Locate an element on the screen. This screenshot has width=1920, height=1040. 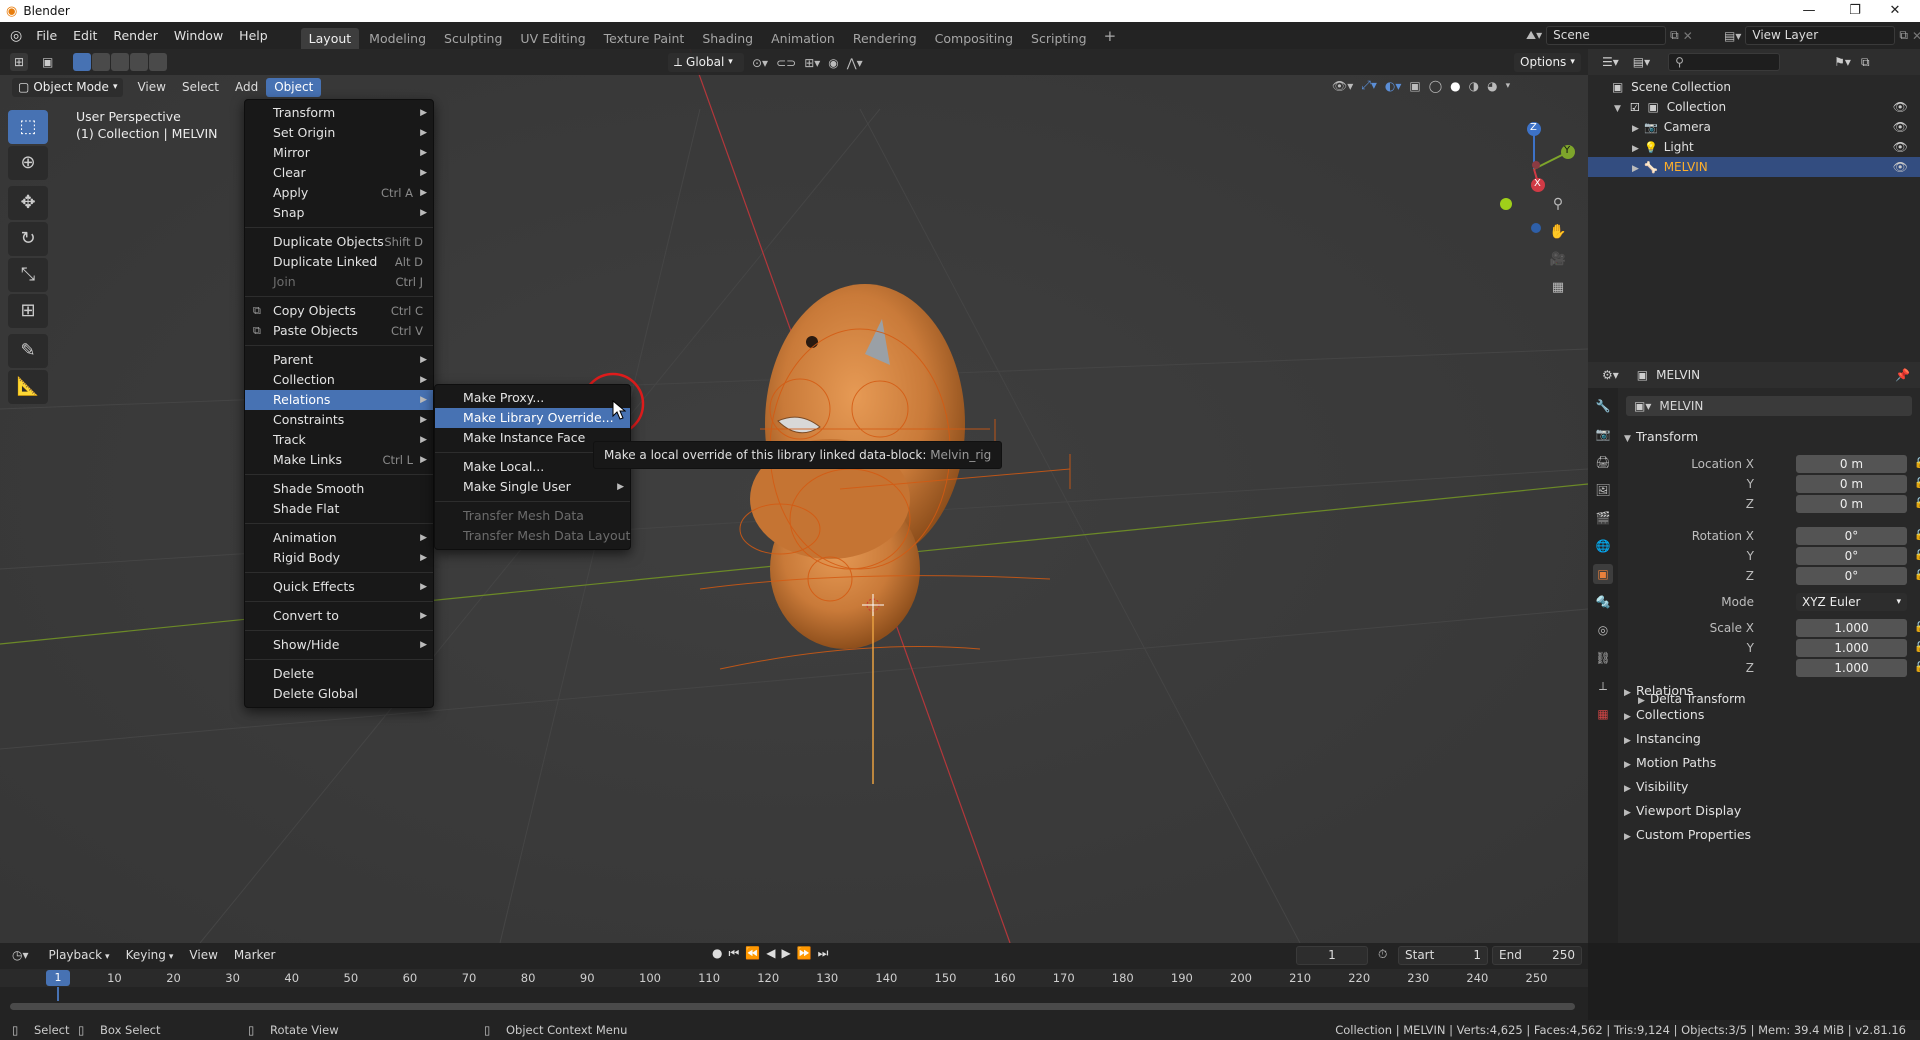
menu-help: Help is located at coordinates (253, 35).